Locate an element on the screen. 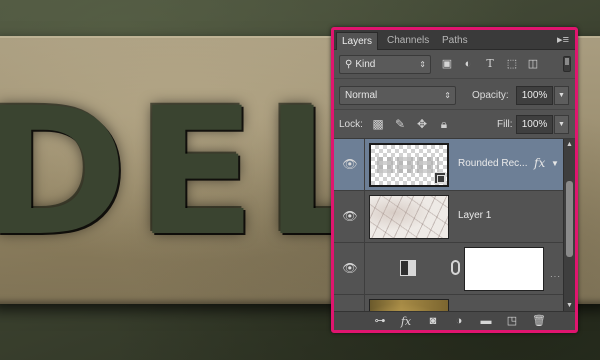  layer-list-scrollbar: ▲ ▼ is located at coordinates (569, 225).